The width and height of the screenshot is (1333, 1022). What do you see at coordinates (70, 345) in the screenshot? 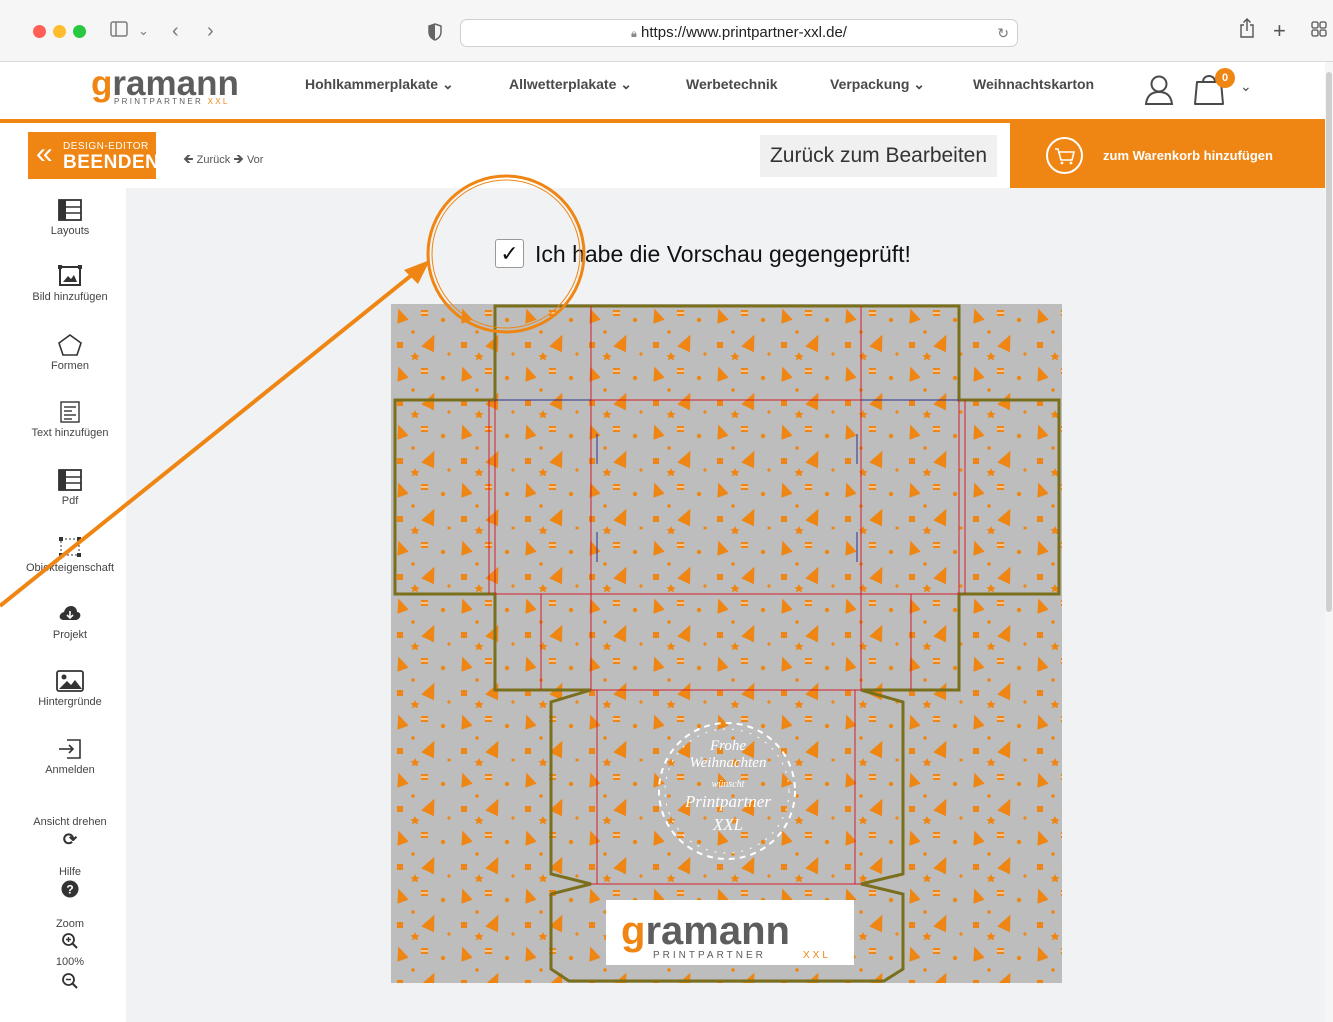
I see `shapes-icon` at bounding box center [70, 345].